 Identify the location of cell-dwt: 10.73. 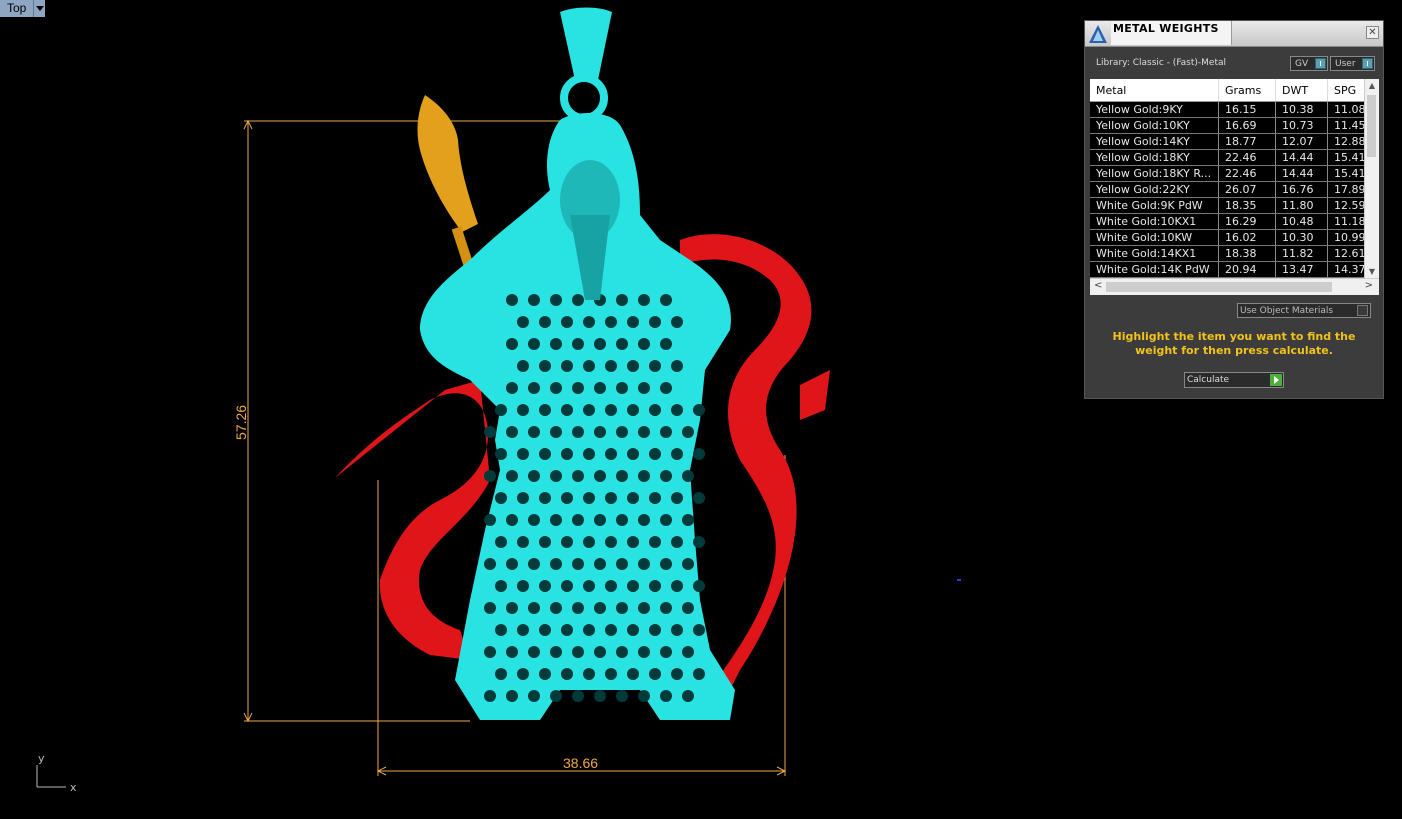
(1301, 125).